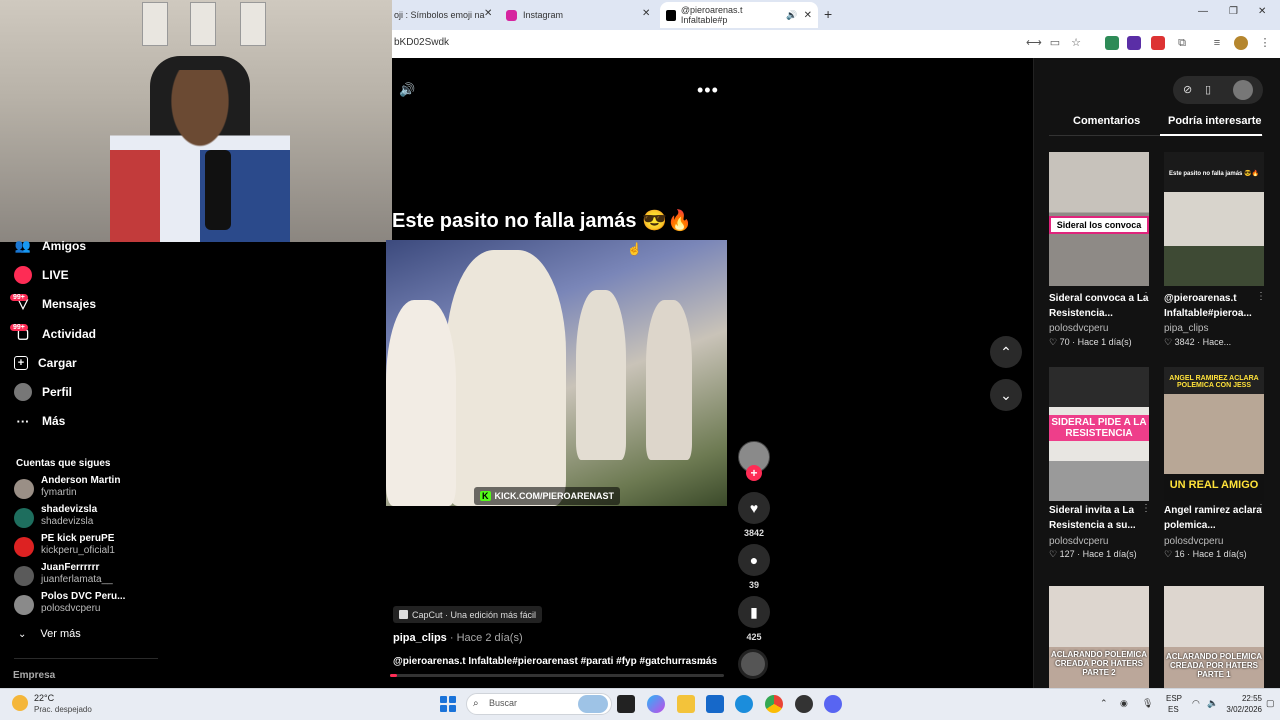 The width and height of the screenshot is (1280, 720). Describe the element at coordinates (754, 473) in the screenshot. I see `follow-plus-icon: +` at that location.